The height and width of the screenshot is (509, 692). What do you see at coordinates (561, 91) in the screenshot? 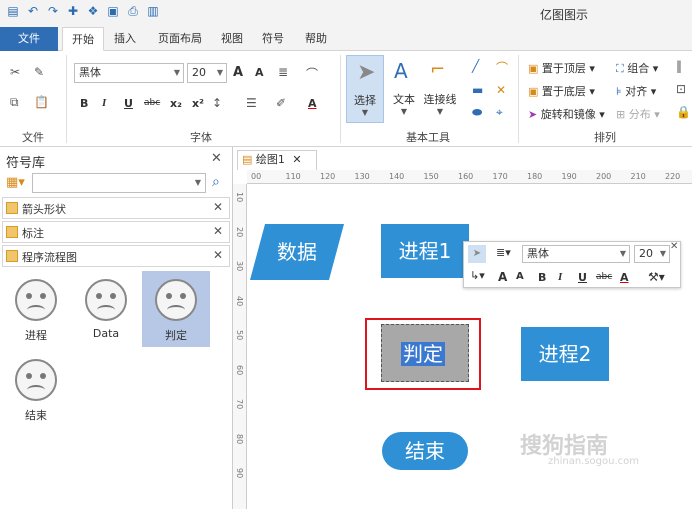
I see `send-to-back-button: ▣ 置于底层 ▾` at bounding box center [561, 91].